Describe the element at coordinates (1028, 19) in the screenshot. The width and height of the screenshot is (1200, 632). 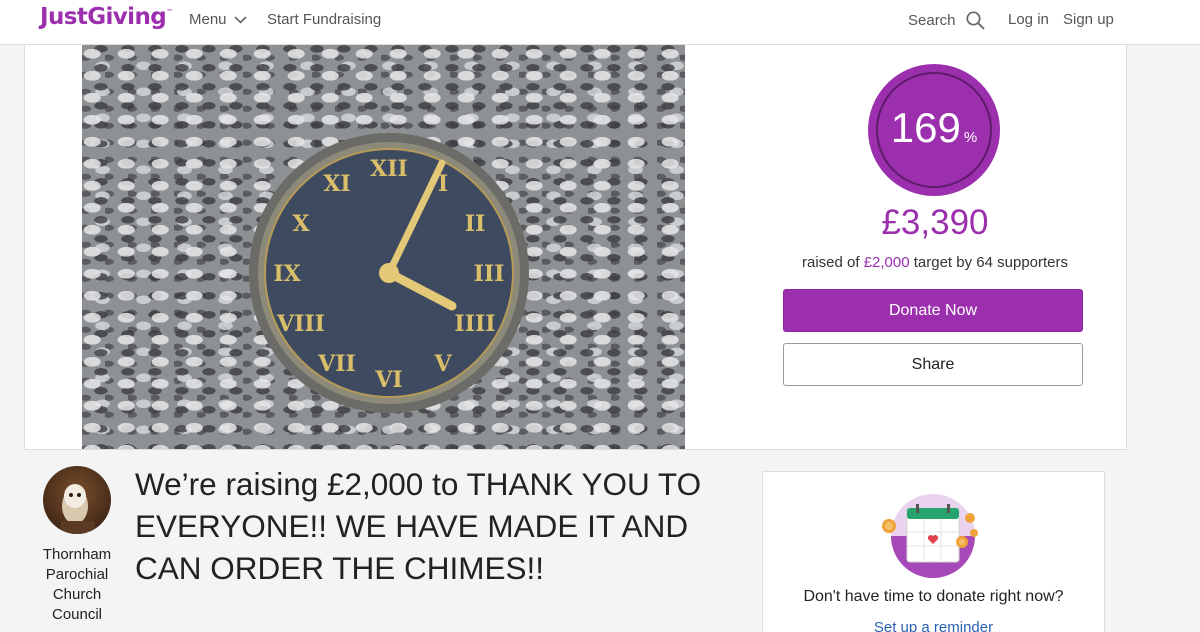
I see `login-link: Log in` at that location.